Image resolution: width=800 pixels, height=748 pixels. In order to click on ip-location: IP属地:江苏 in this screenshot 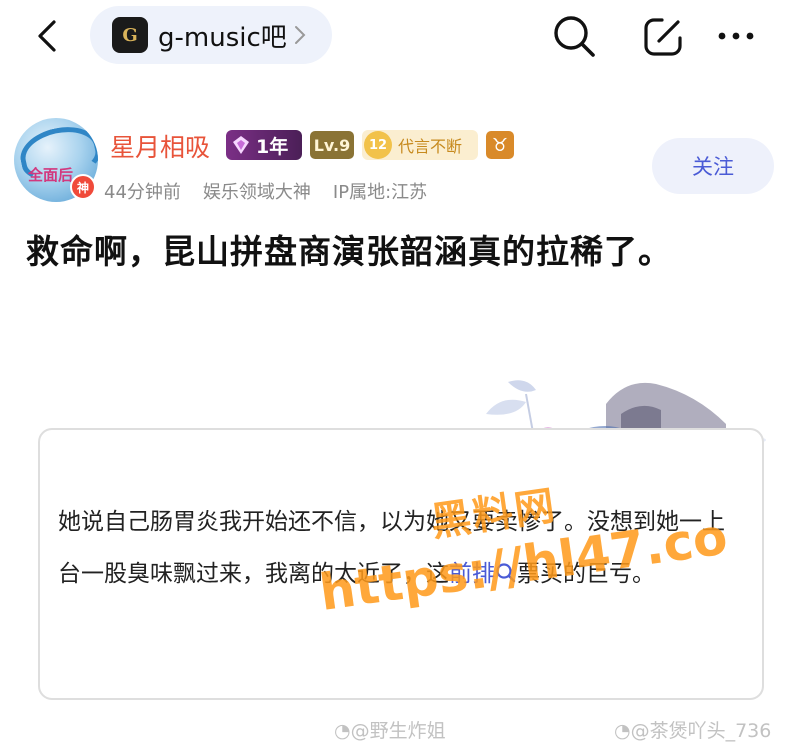, I will do `click(380, 192)`.